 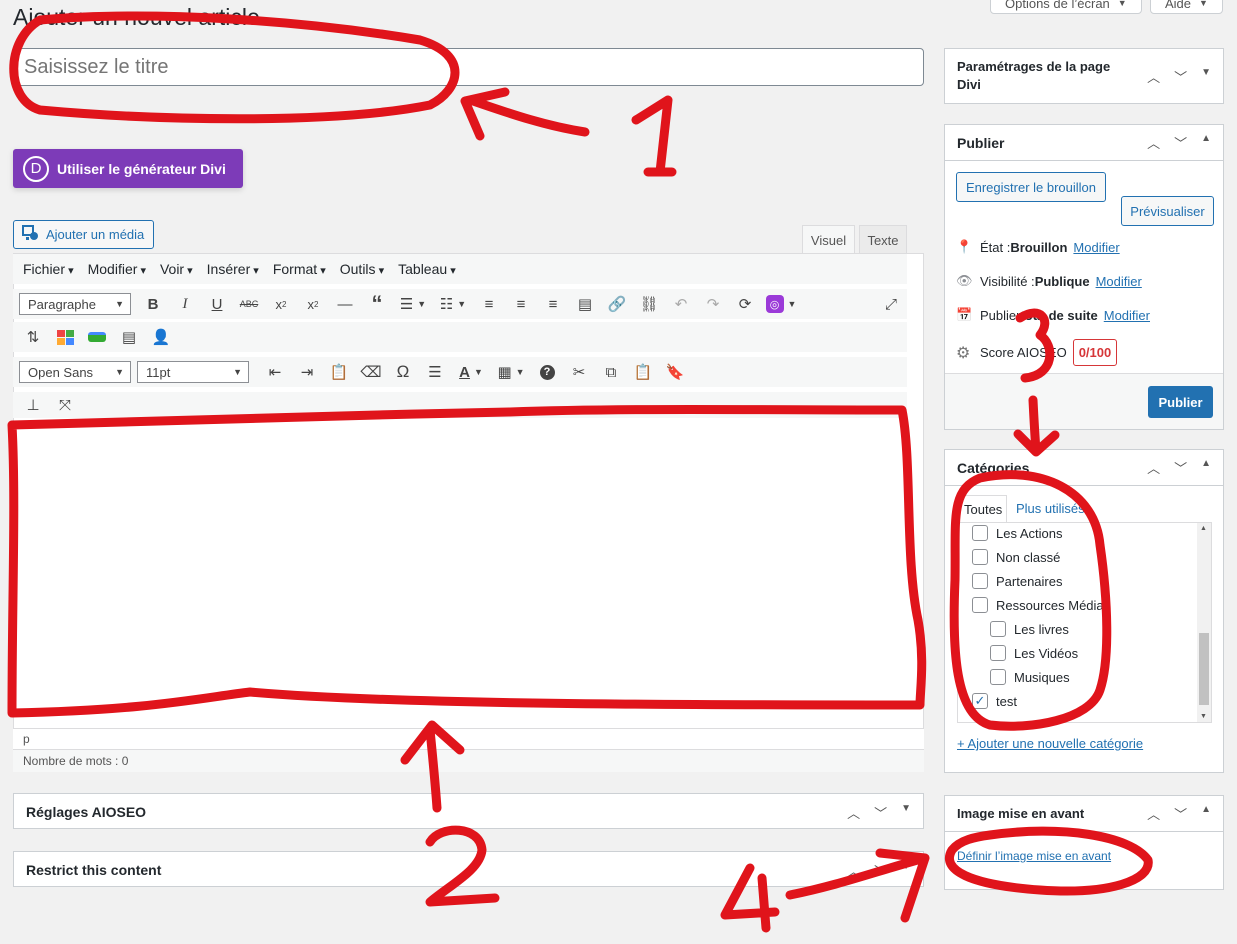 I want to click on score-badge: 0/100, so click(x=1095, y=352).